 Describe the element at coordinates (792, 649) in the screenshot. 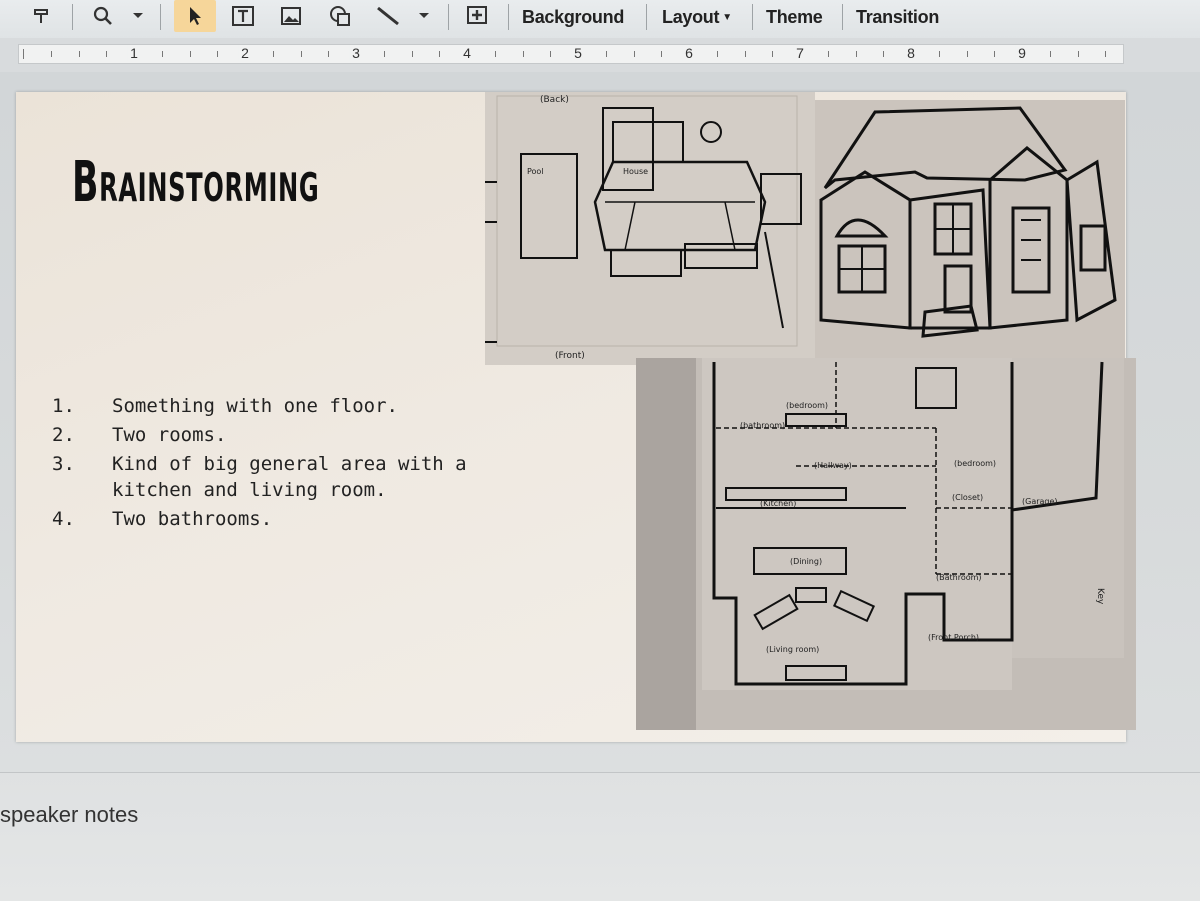

I see `plan-living-room-label: (Living room)` at that location.